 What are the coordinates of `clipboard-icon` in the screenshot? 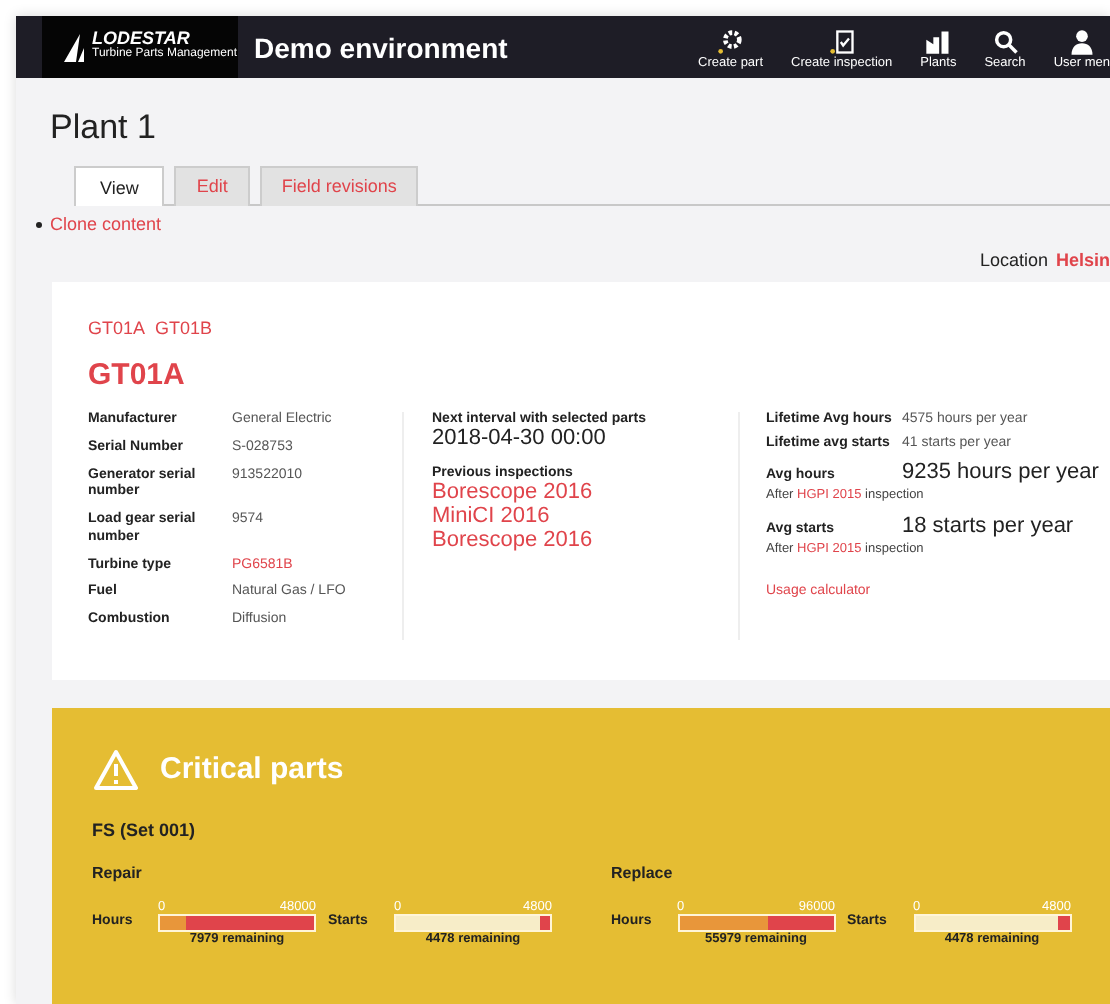 It's located at (841, 42).